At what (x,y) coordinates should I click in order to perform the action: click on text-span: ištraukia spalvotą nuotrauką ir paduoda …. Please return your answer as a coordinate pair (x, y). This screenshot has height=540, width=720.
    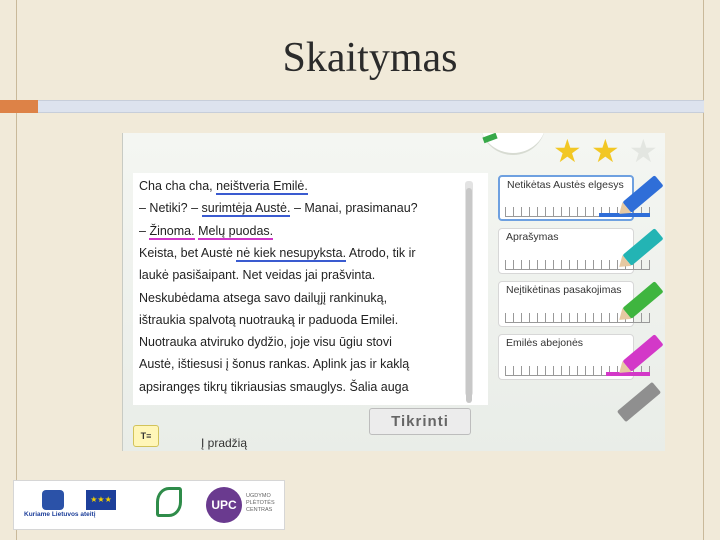
    Looking at the image, I should click on (269, 319).